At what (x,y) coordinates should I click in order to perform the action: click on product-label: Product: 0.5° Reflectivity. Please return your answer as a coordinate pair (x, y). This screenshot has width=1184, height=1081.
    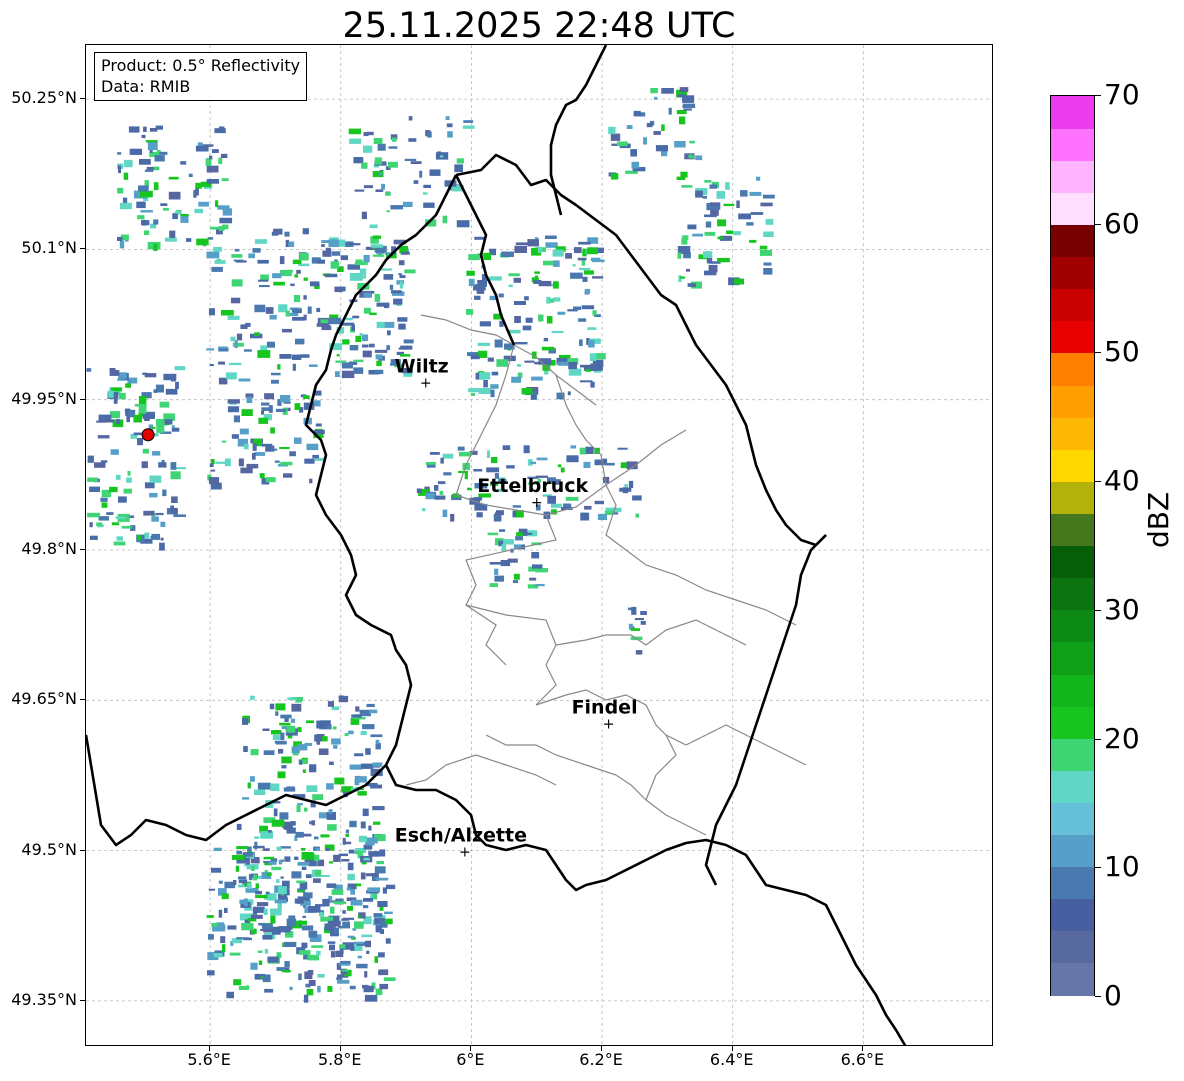
    Looking at the image, I should click on (201, 65).